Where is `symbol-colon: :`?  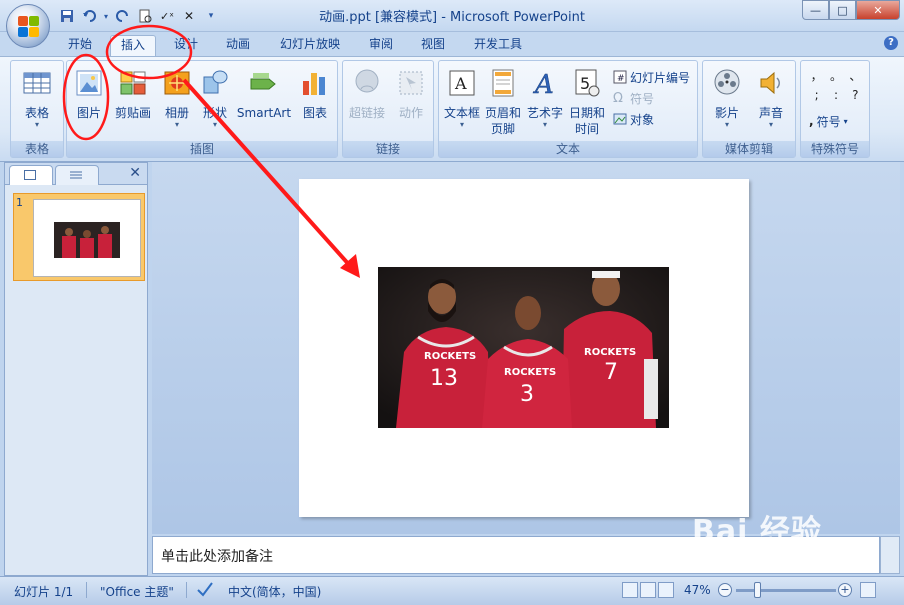
symbol-colon: : is located at coordinates (835, 95).